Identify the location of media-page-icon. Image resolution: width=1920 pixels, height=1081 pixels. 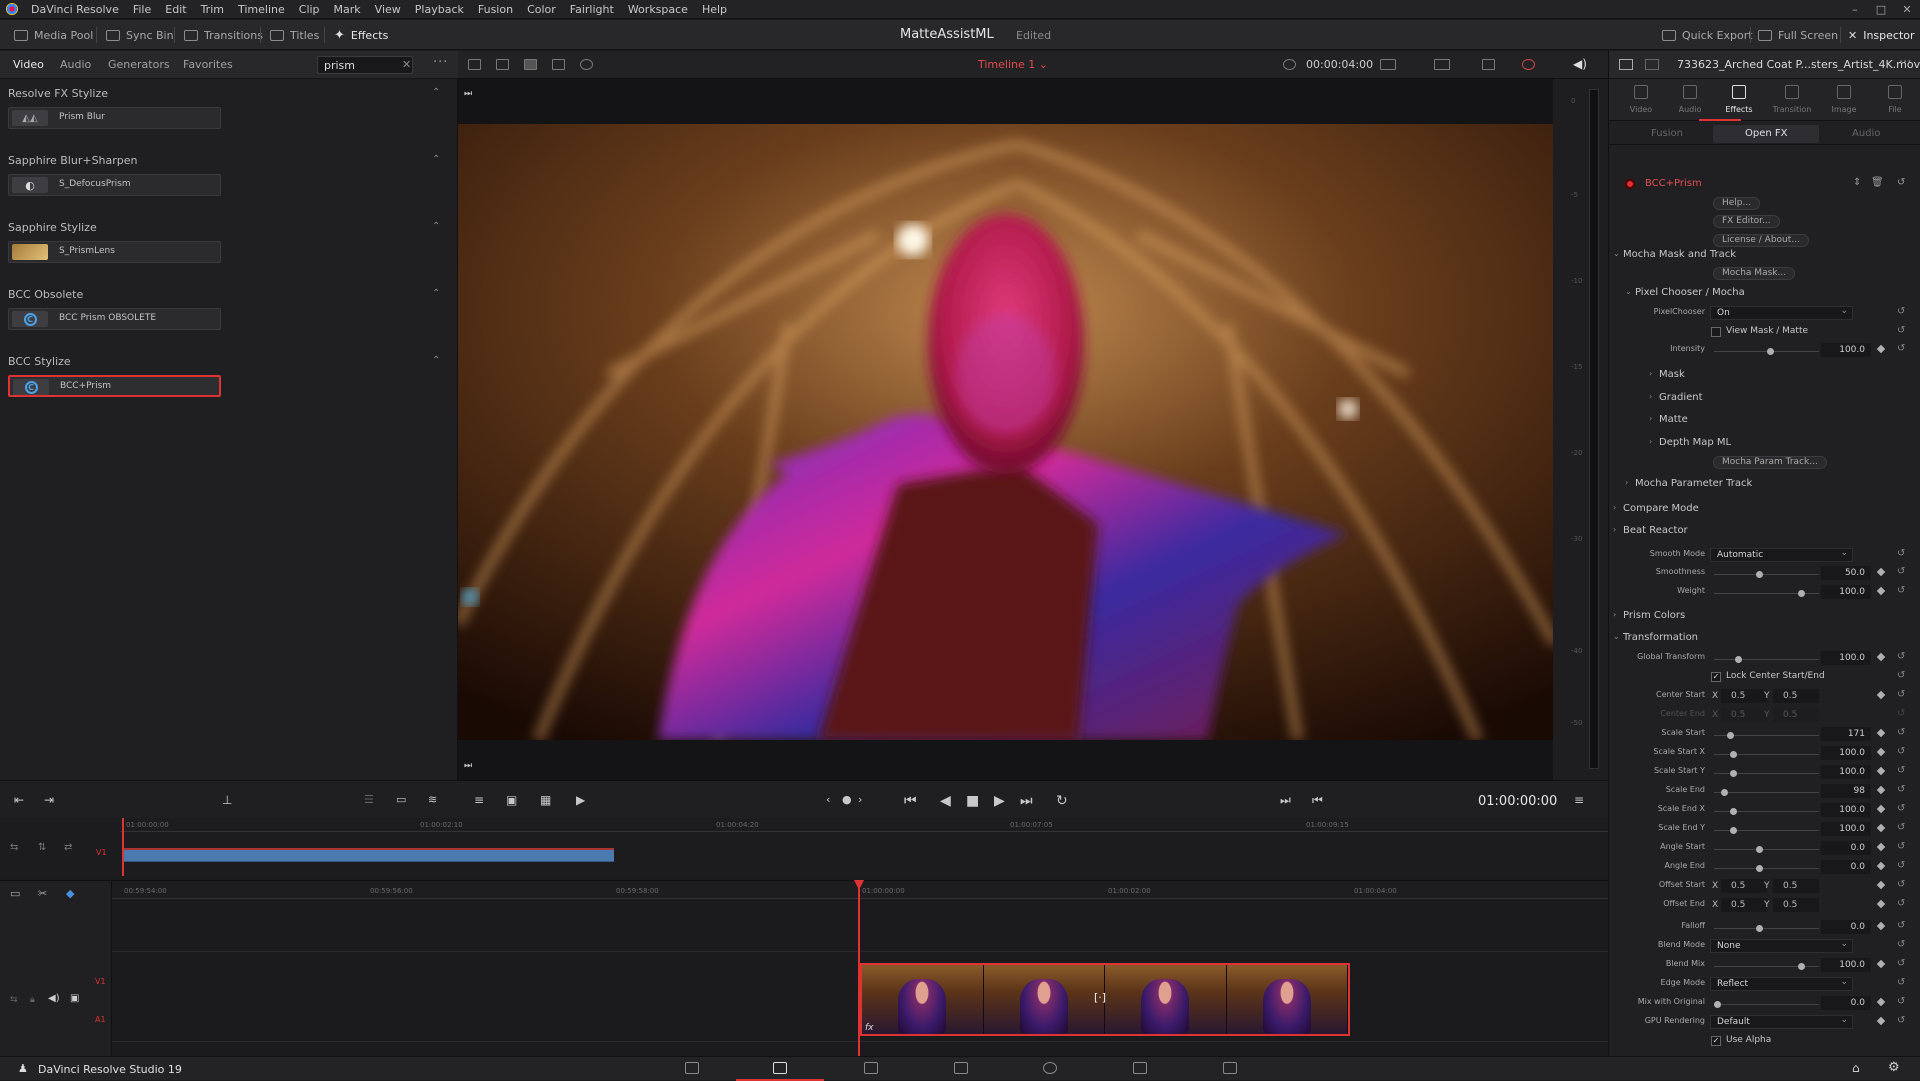
(692, 1068).